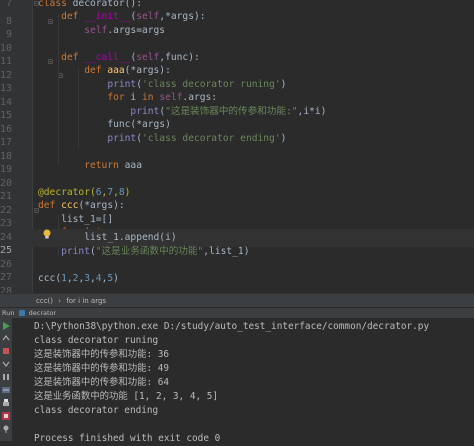  I want to click on scroll-up-icon, so click(6, 338).